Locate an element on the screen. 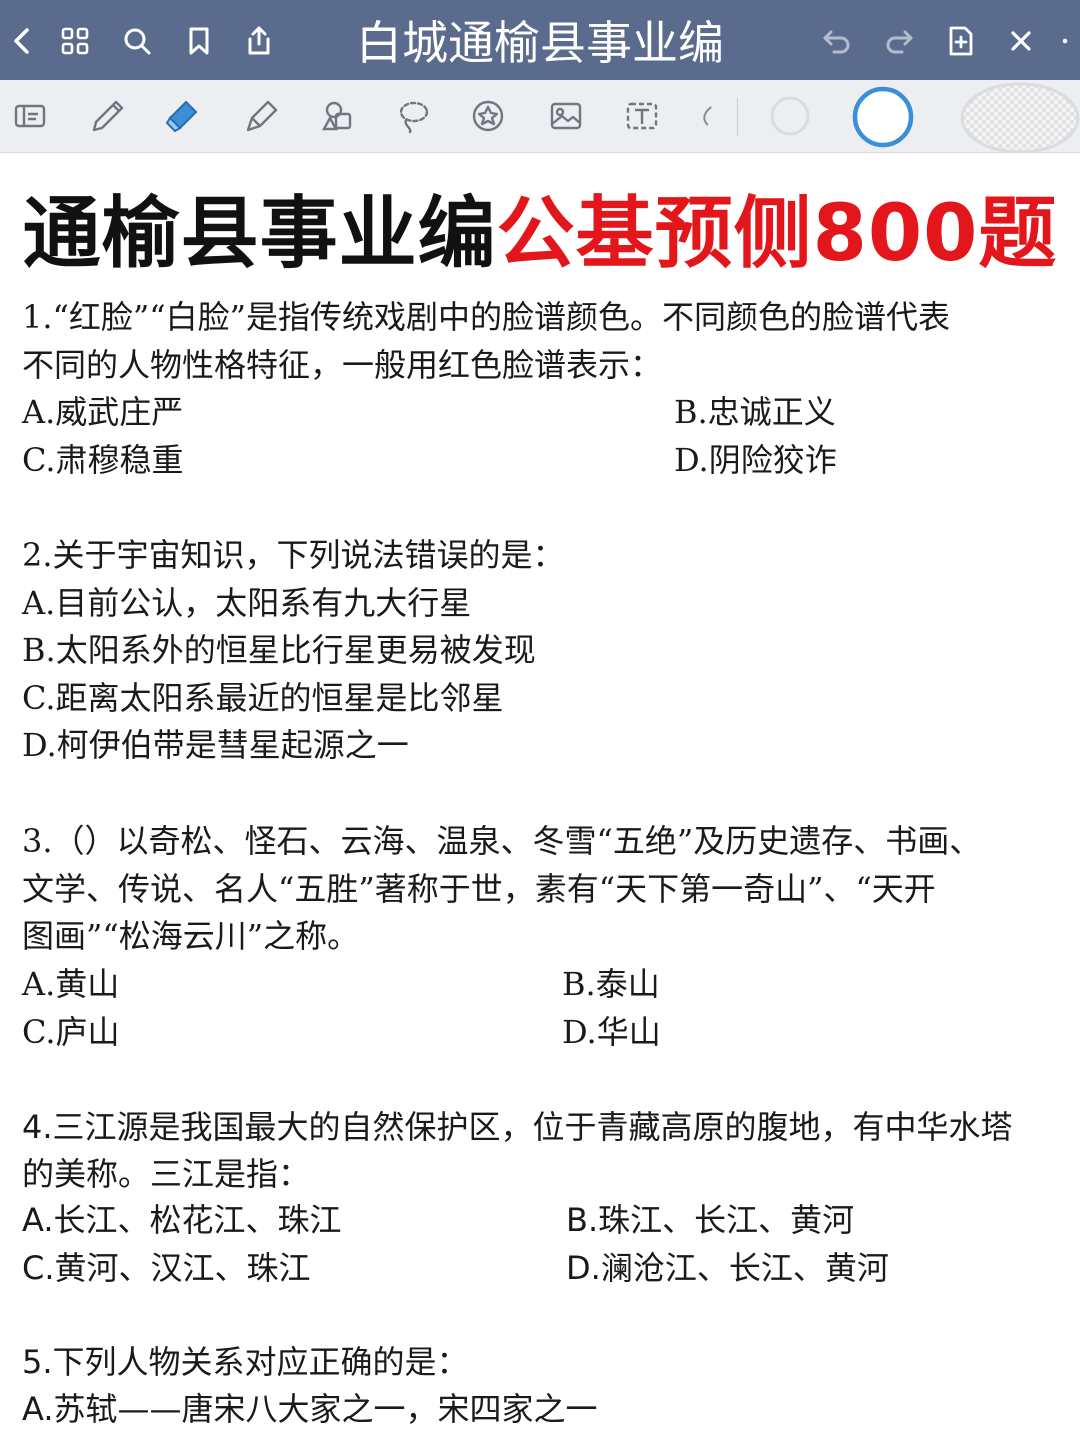  question-3-option-b: B.泰山 is located at coordinates (611, 984).